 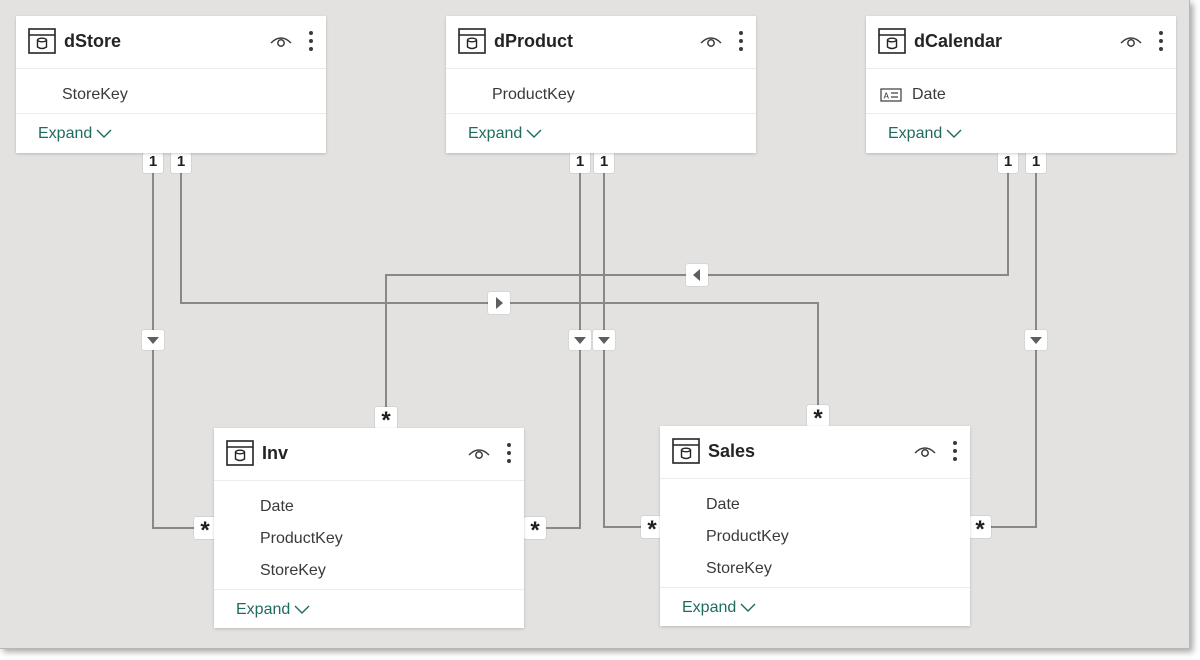 I want to click on table-title: Inv, so click(x=275, y=453).